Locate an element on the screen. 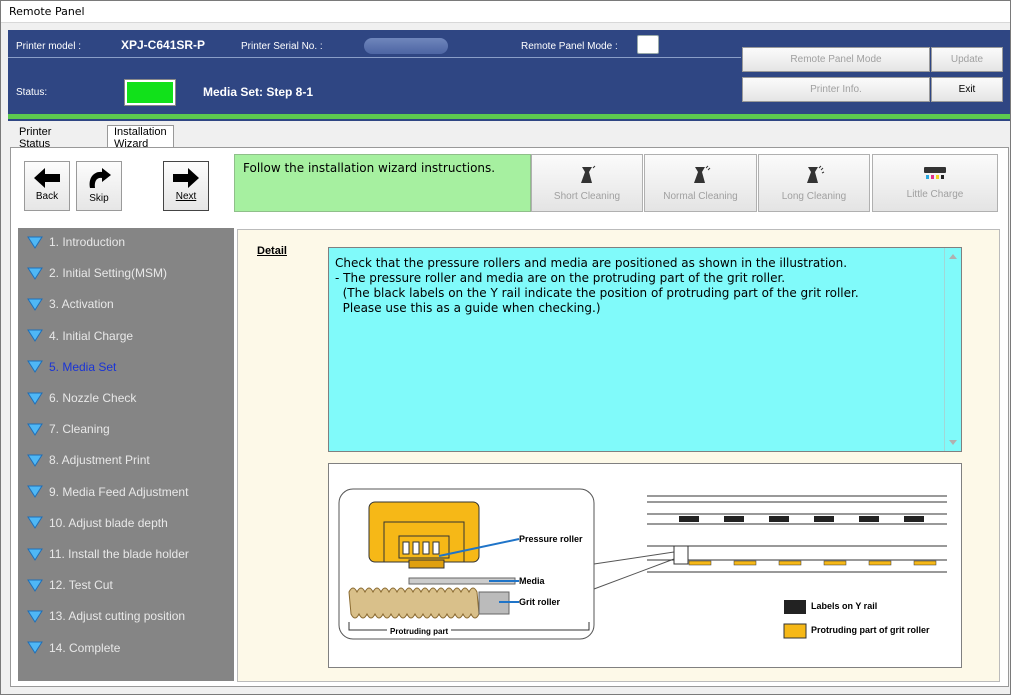 The height and width of the screenshot is (695, 1011). normal-cleaning-icon is located at coordinates (701, 174).